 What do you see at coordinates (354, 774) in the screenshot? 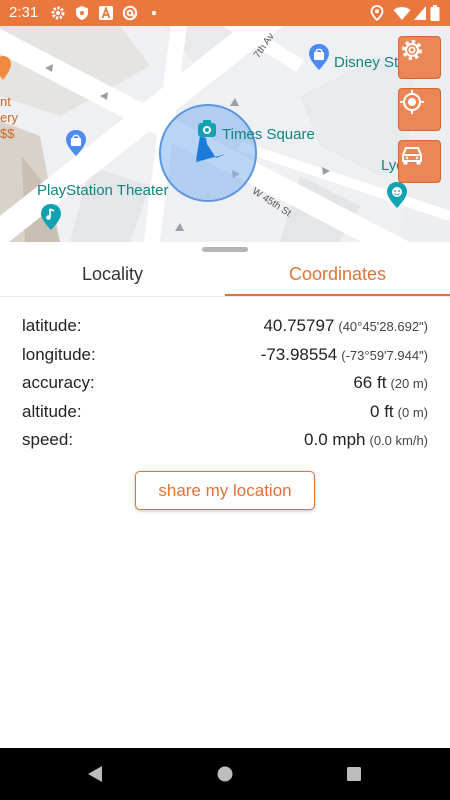
I see `recents-icon` at bounding box center [354, 774].